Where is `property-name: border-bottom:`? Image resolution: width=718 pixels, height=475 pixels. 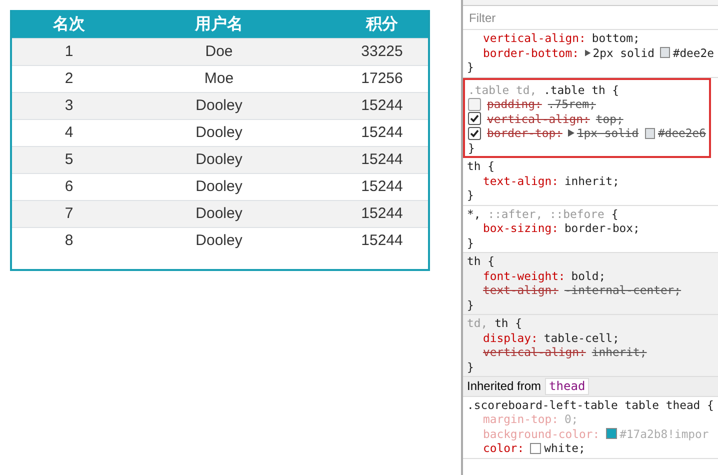 property-name: border-bottom: is located at coordinates (531, 53).